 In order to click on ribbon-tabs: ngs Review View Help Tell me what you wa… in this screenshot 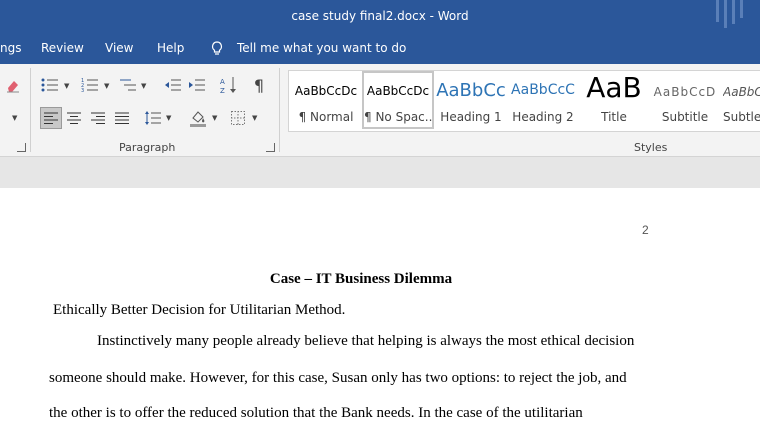, I will do `click(380, 49)`.